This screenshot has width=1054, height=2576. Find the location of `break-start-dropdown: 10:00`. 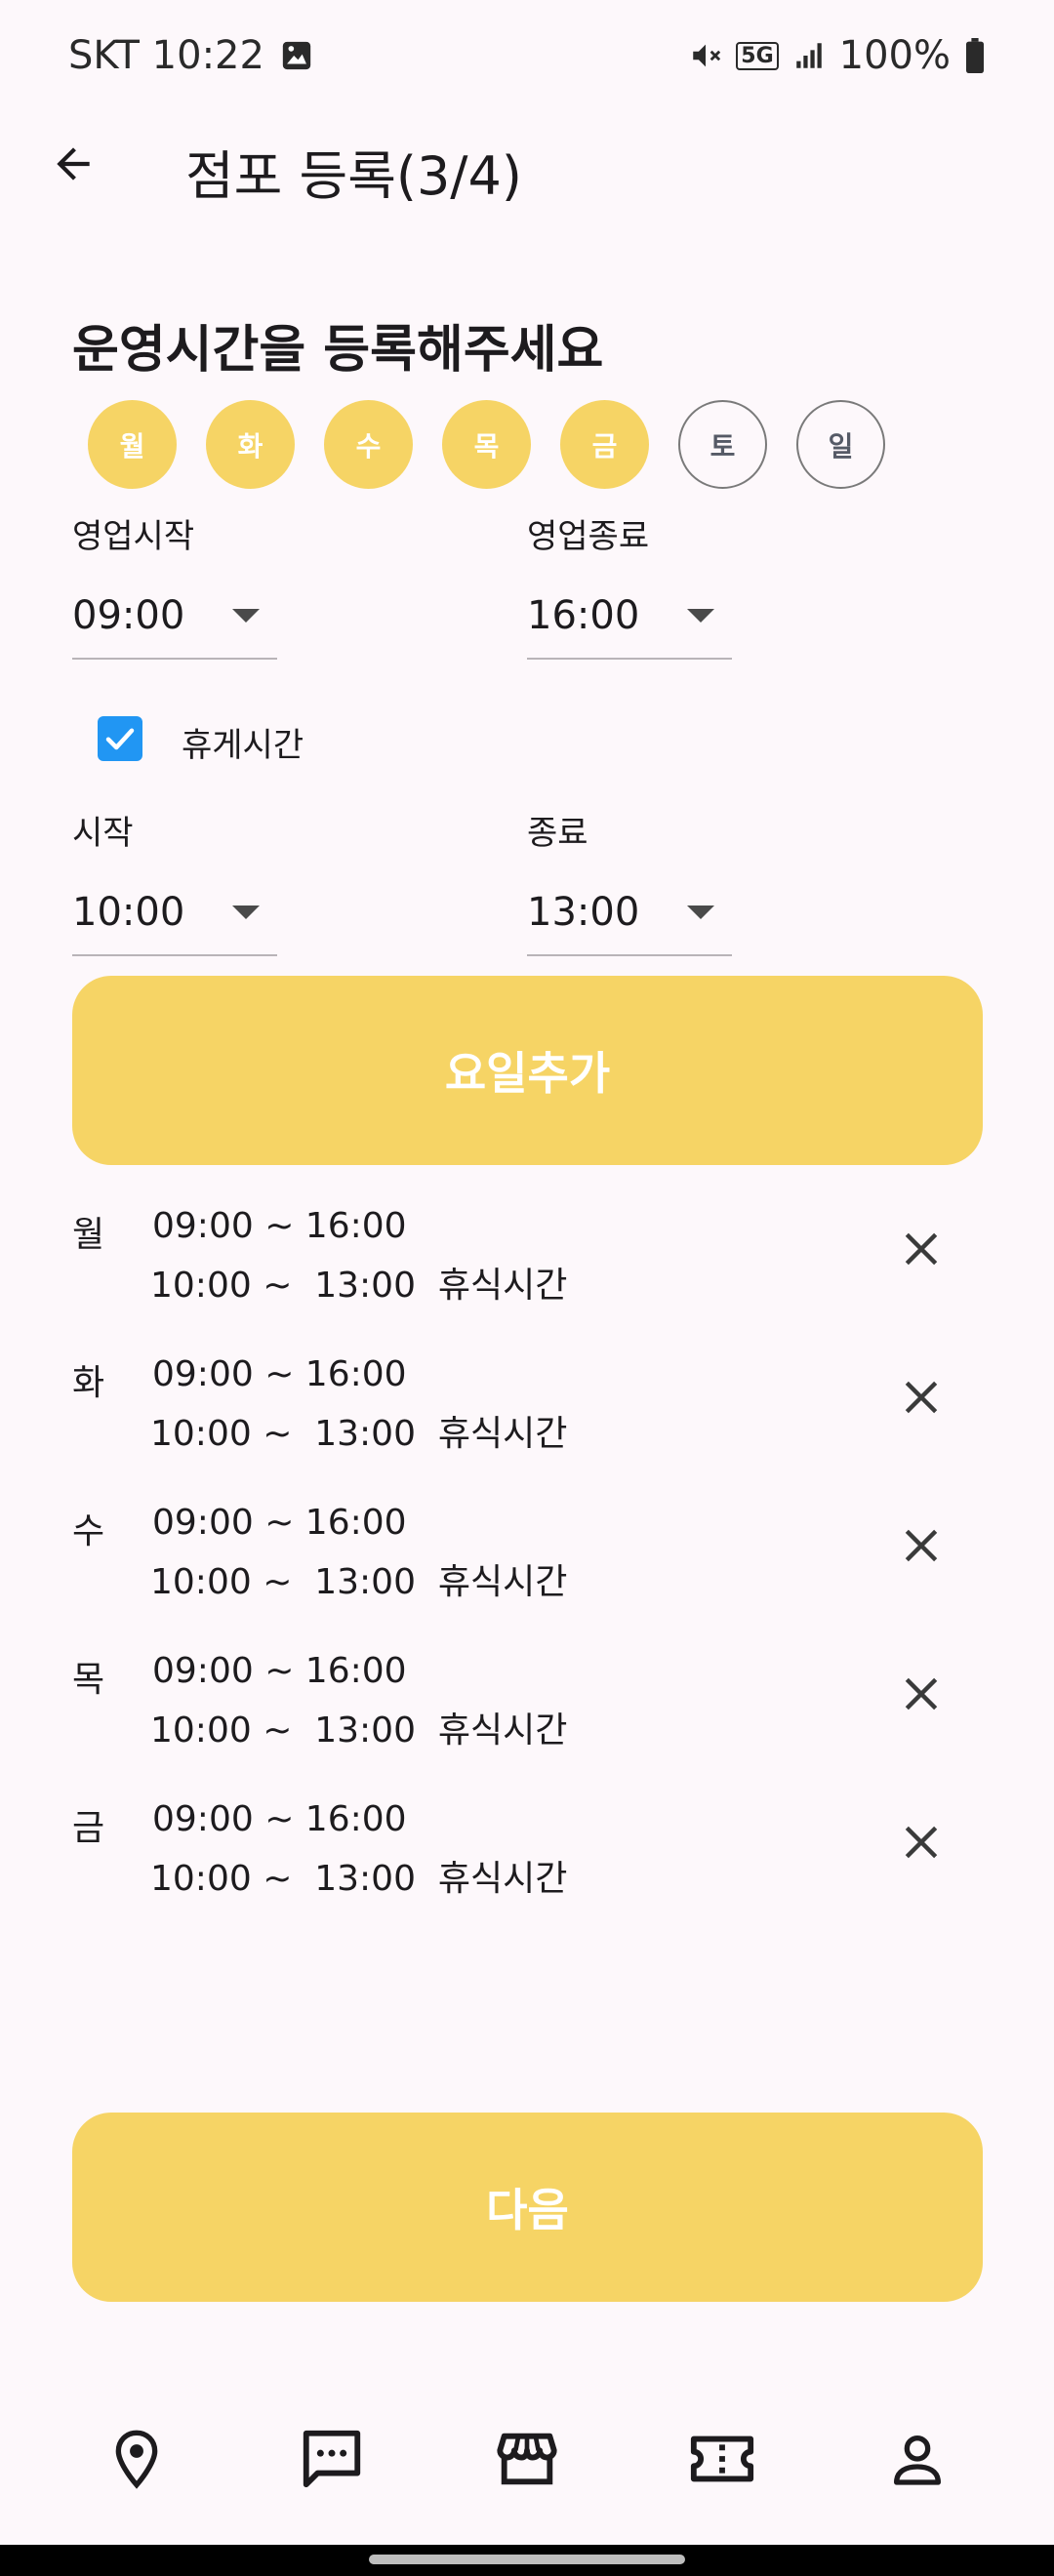

break-start-dropdown: 10:00 is located at coordinates (175, 913).